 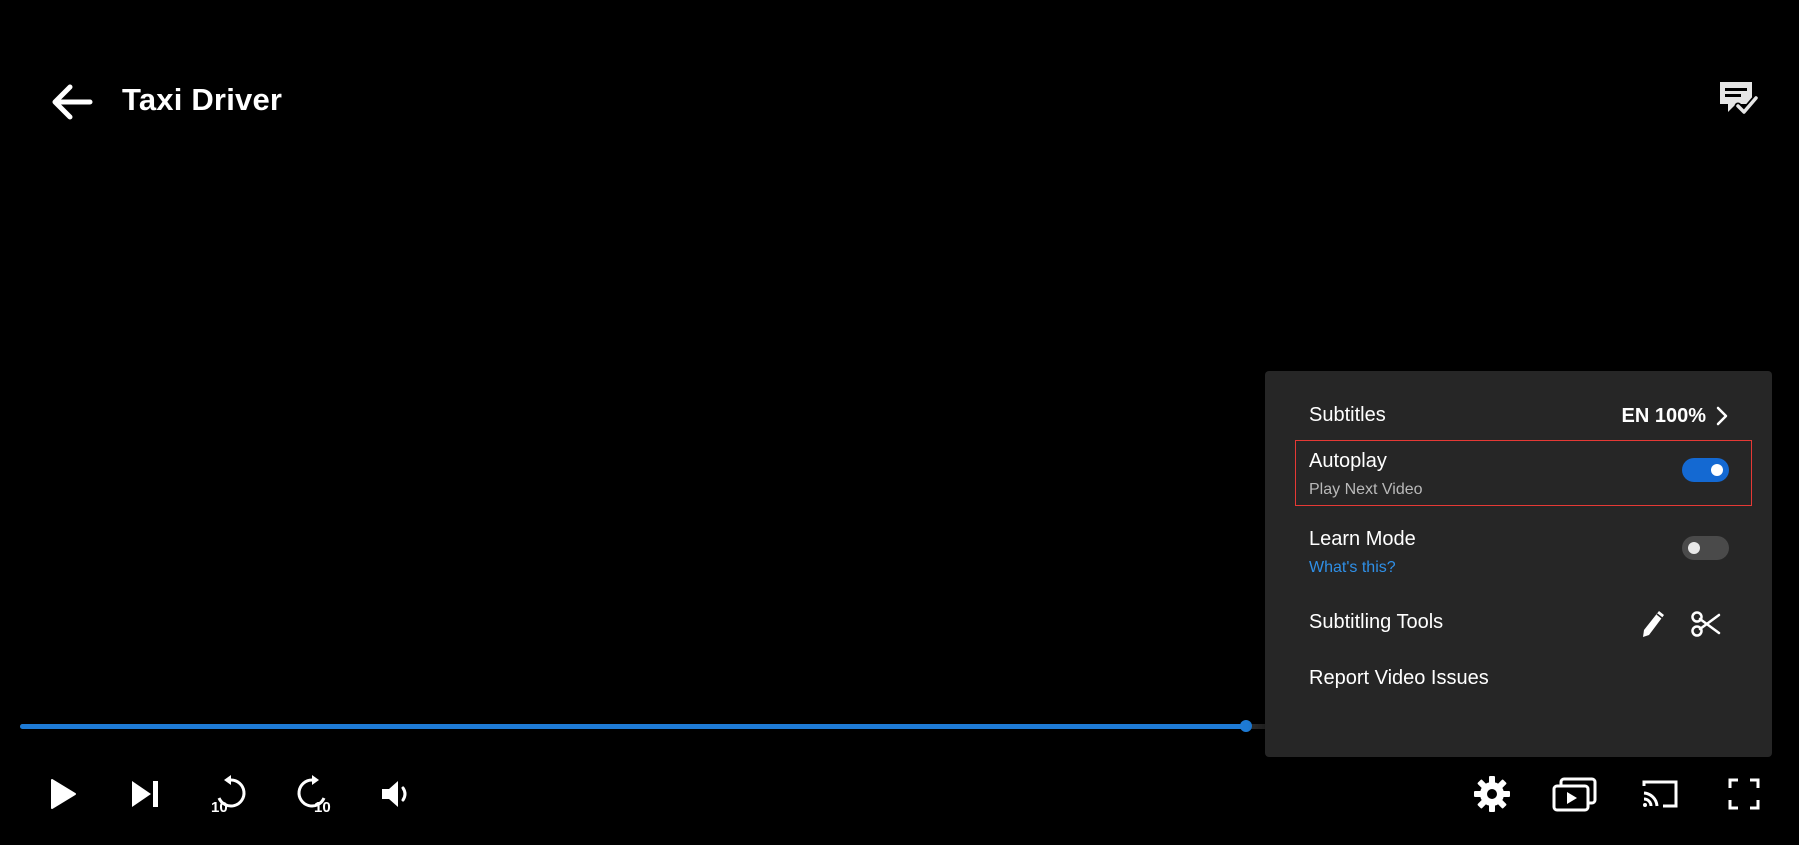 I want to click on cast-icon, so click(x=1660, y=794).